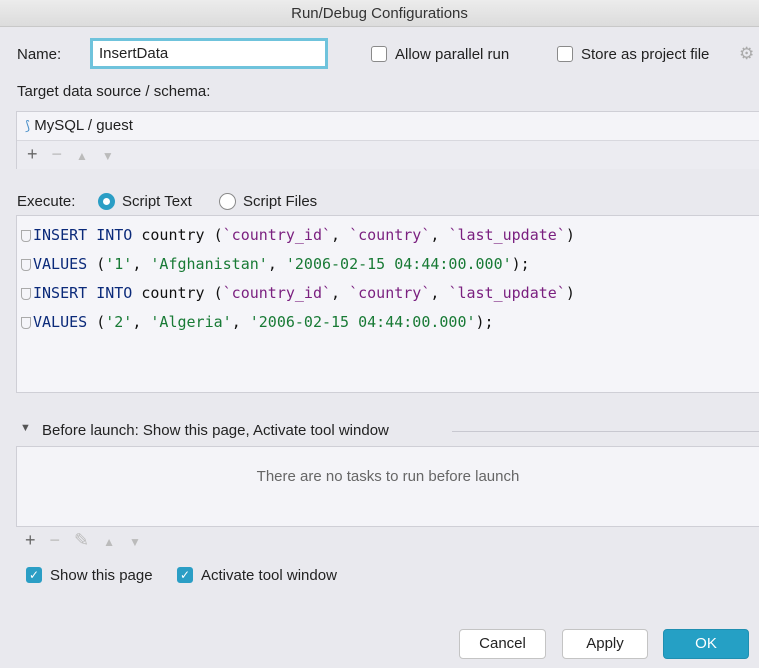 The image size is (759, 668). Describe the element at coordinates (746, 54) in the screenshot. I see `gear-icon: ⚙` at that location.